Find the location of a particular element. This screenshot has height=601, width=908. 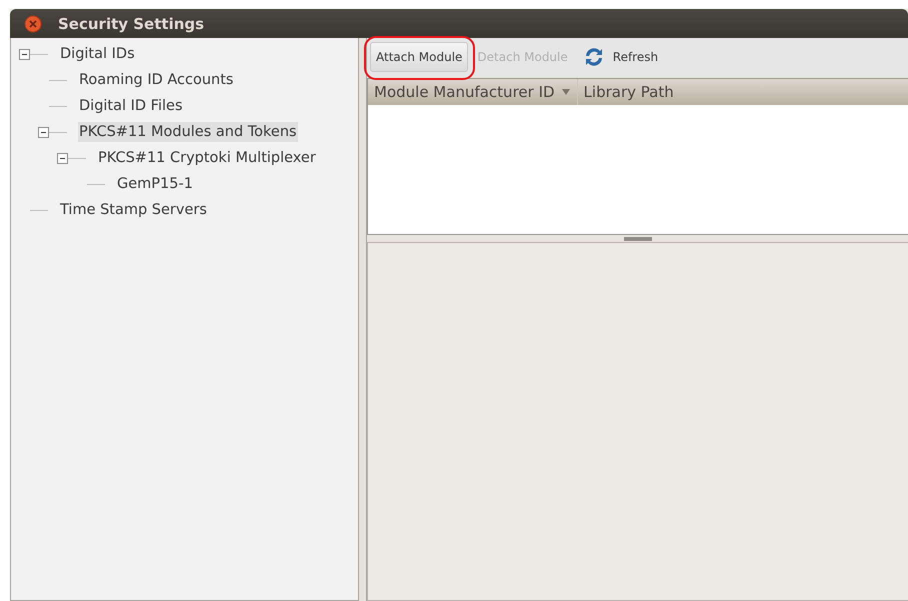

column-header: Library Path is located at coordinates (629, 92).